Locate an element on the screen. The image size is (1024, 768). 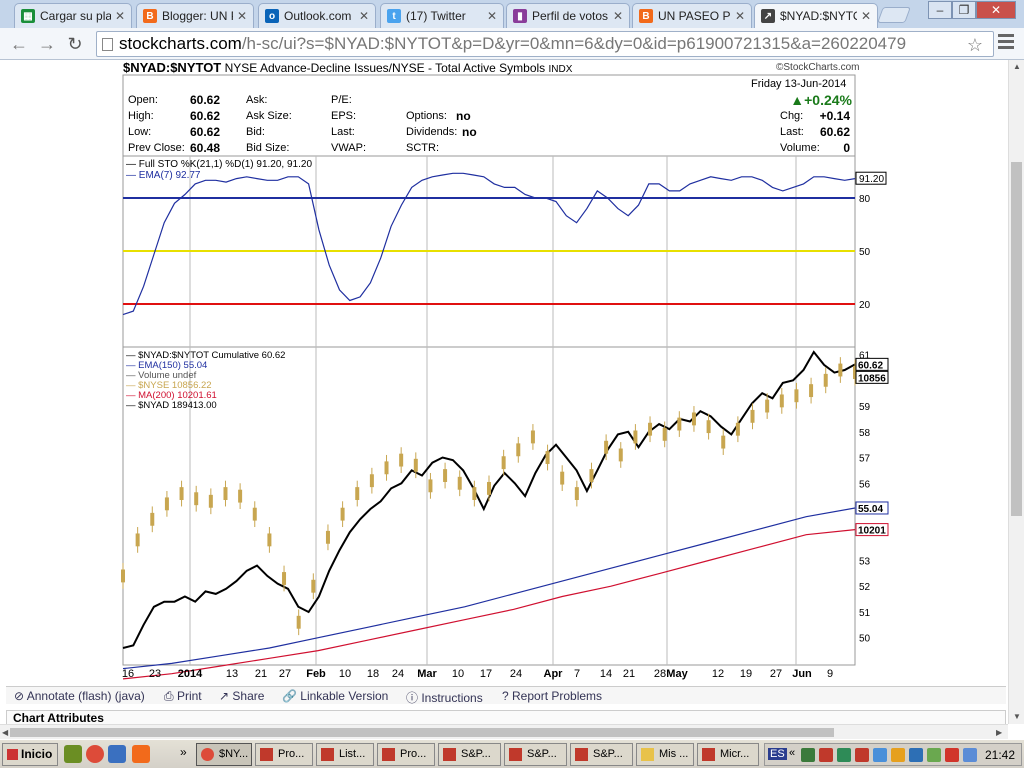
reload-icon: ↻ is located at coordinates (75, 44).